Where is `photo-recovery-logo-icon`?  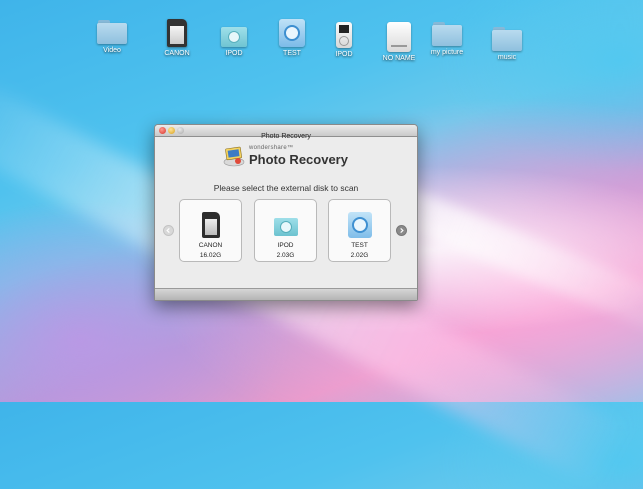
photo-recovery-logo-icon is located at coordinates (234, 156).